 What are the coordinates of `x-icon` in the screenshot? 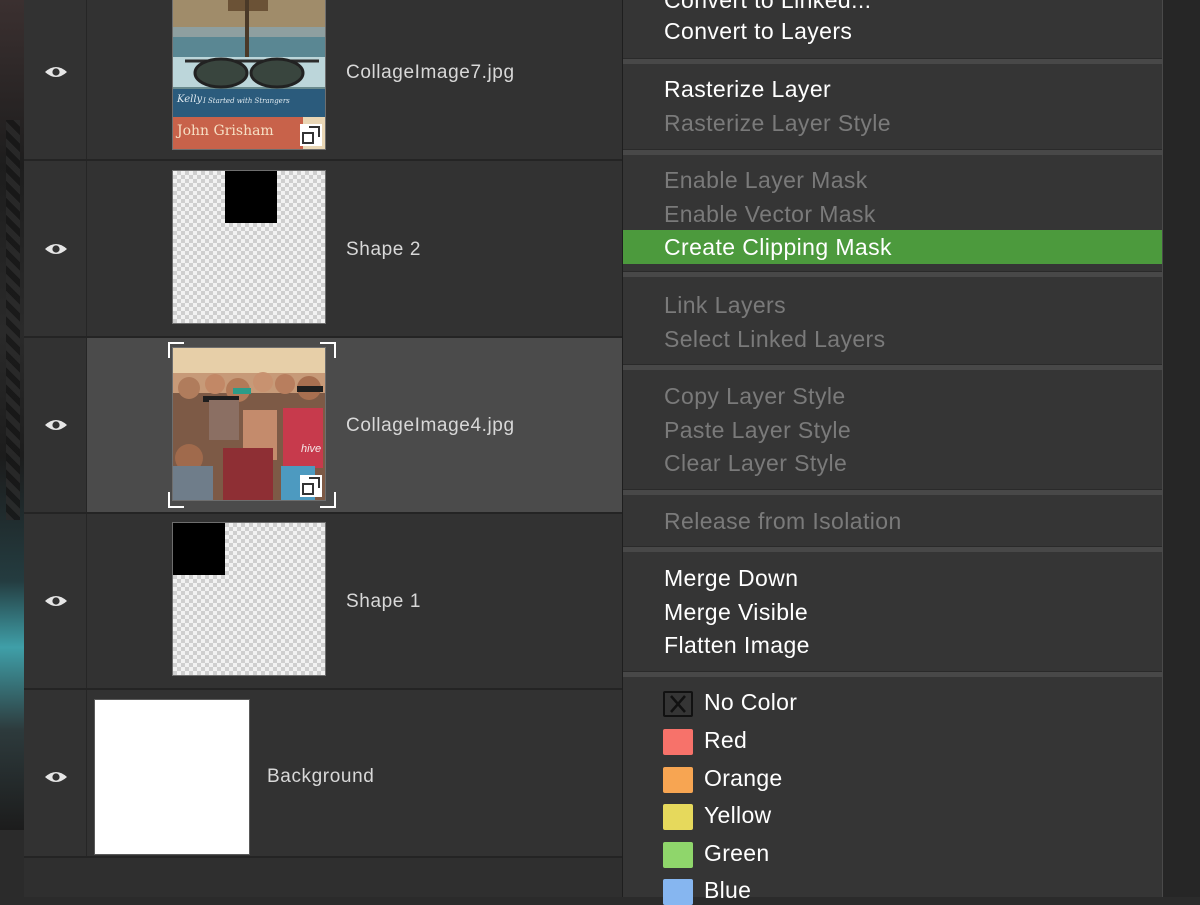 It's located at (678, 704).